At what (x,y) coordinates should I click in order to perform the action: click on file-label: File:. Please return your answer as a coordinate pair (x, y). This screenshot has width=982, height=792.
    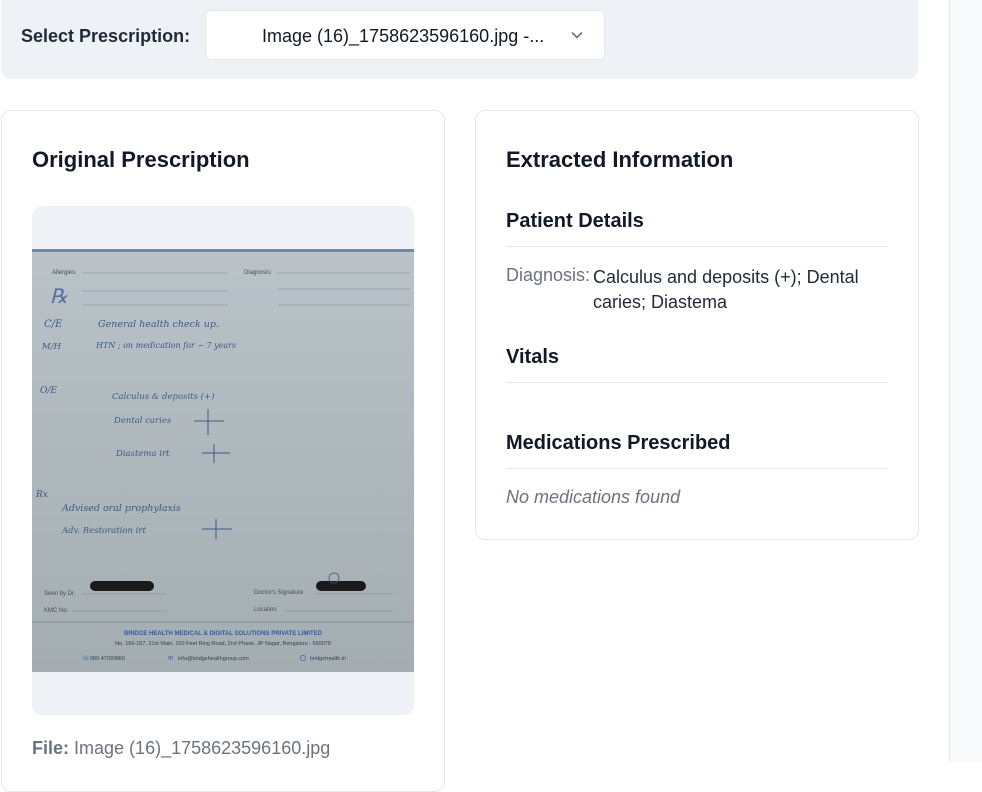
    Looking at the image, I should click on (51, 748).